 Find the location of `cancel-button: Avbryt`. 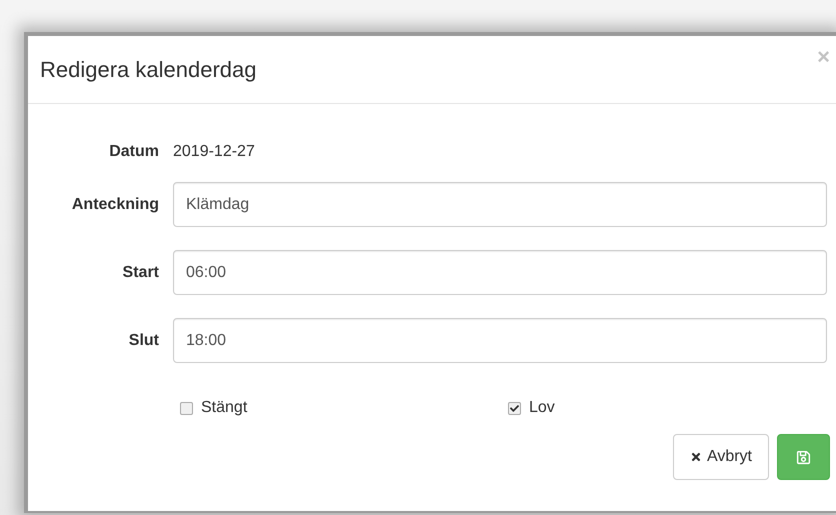

cancel-button: Avbryt is located at coordinates (720, 457).